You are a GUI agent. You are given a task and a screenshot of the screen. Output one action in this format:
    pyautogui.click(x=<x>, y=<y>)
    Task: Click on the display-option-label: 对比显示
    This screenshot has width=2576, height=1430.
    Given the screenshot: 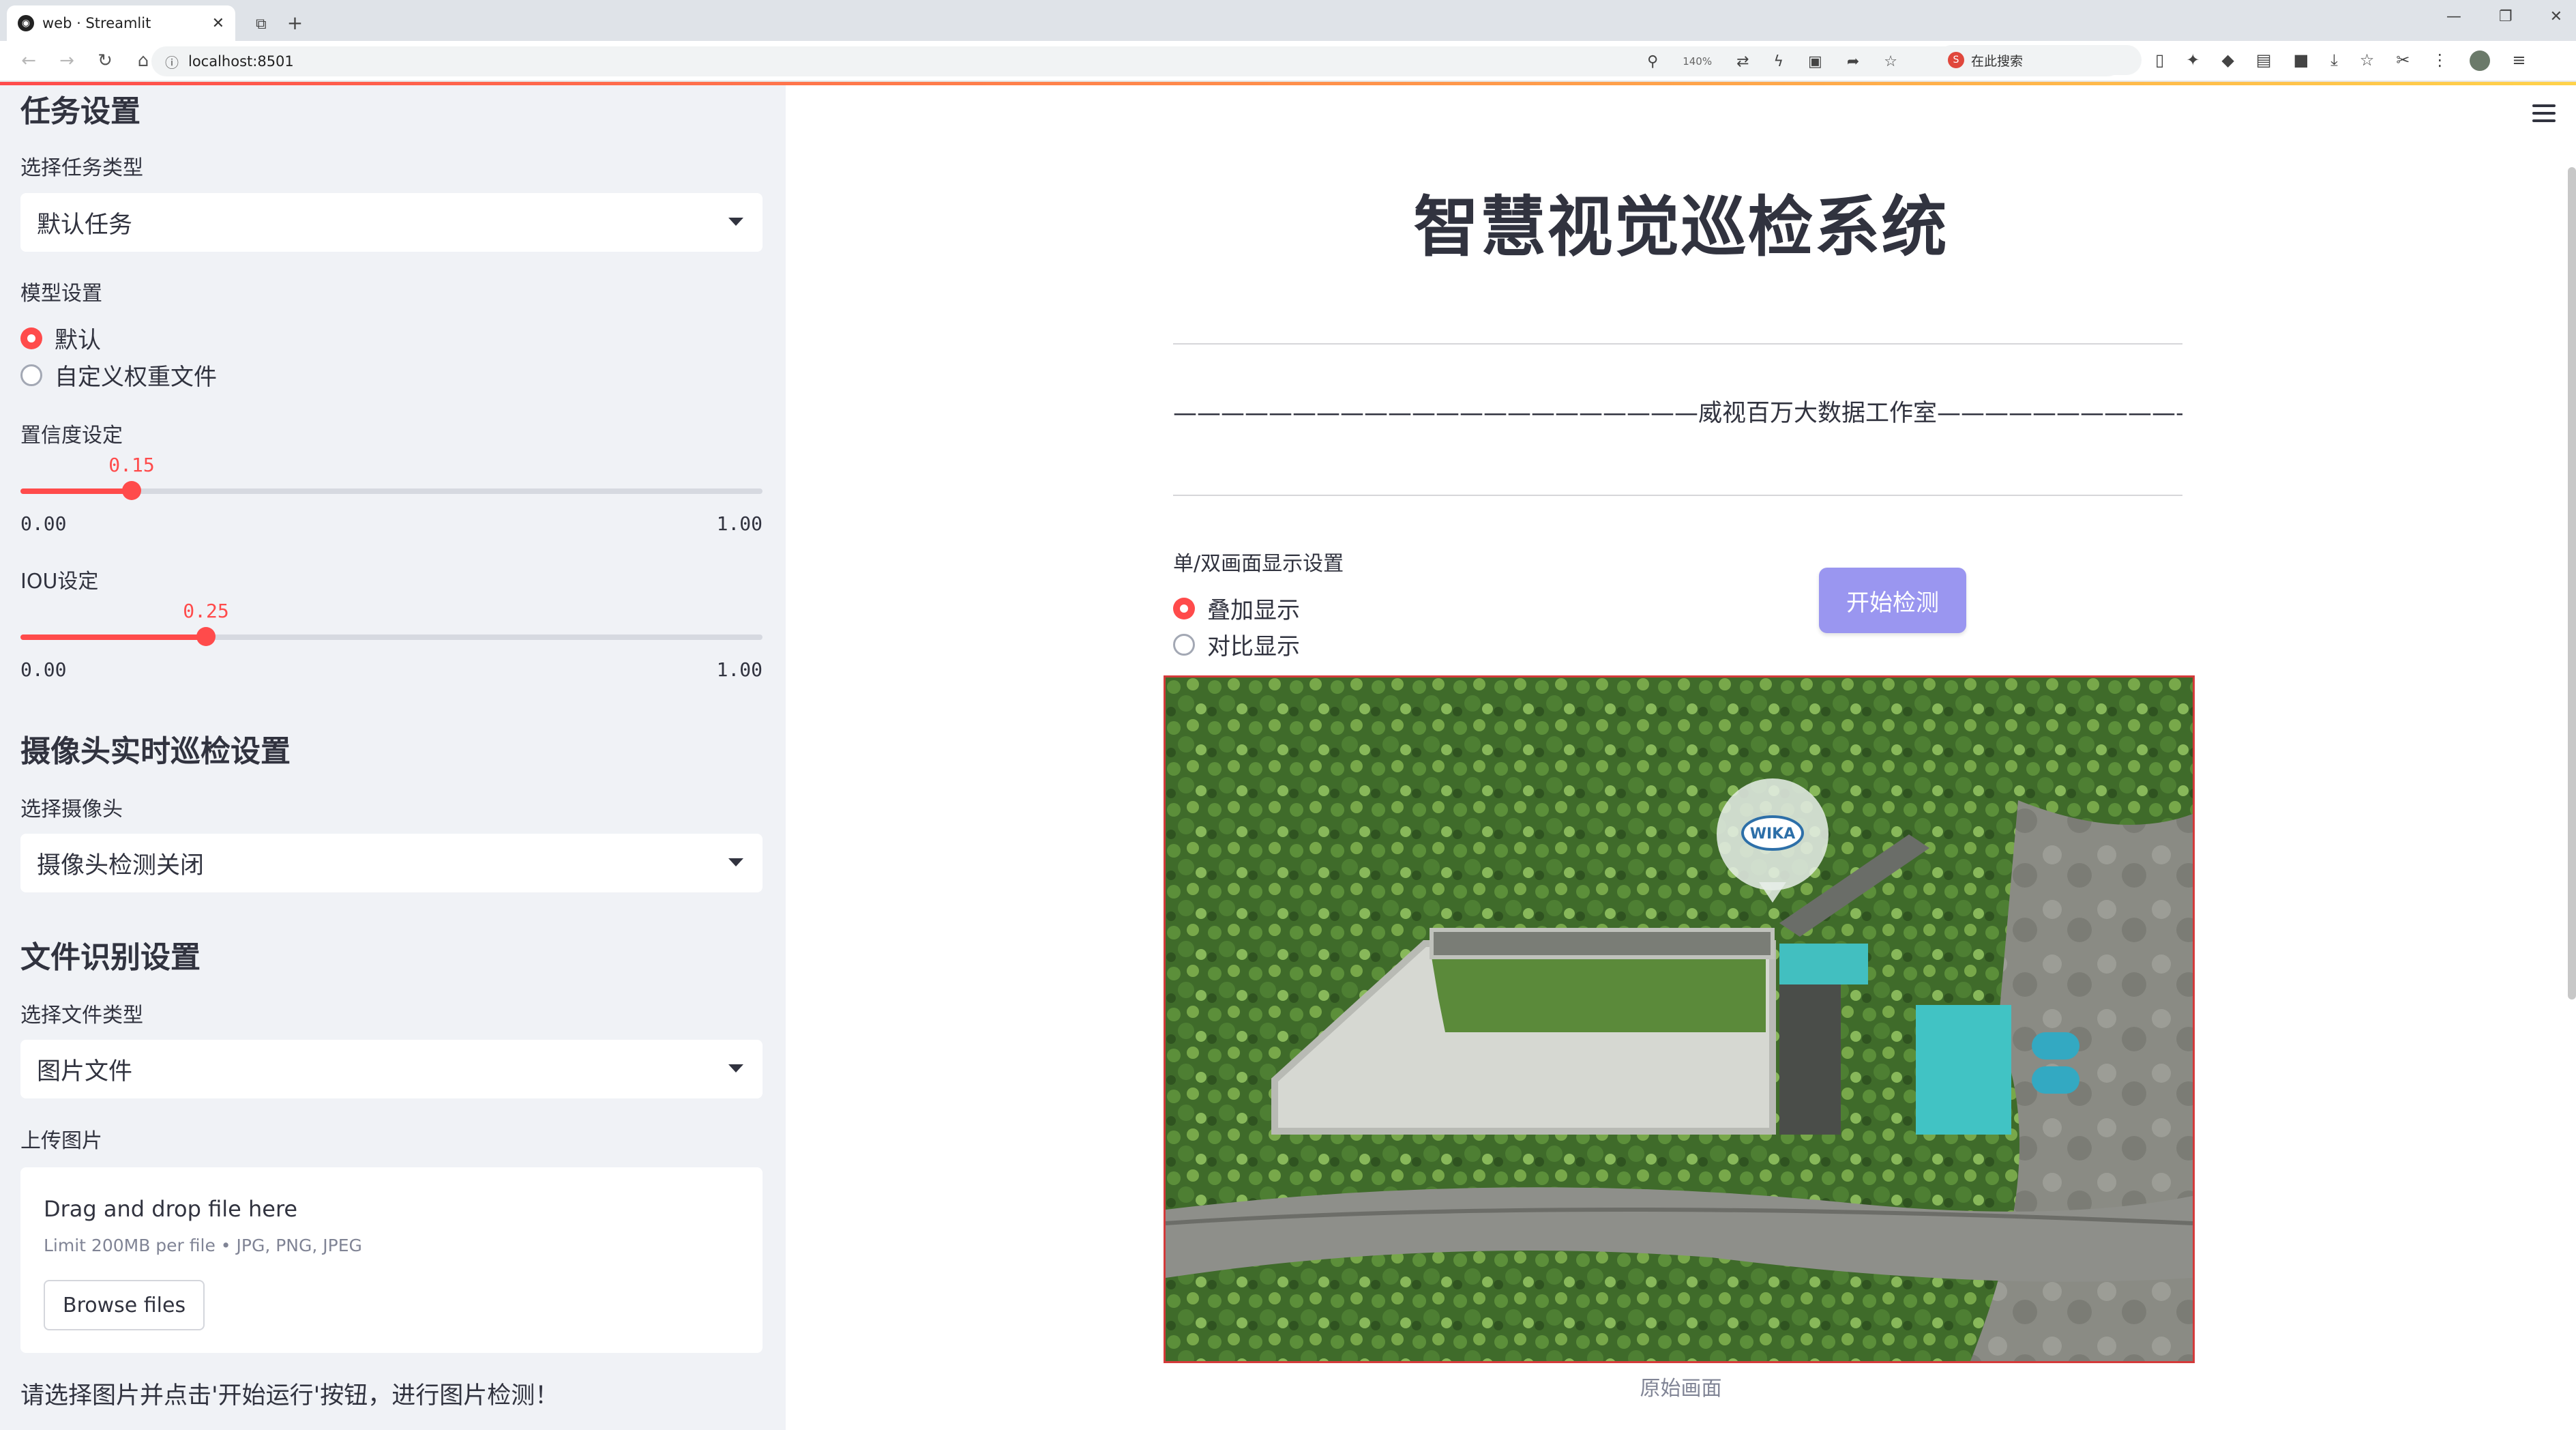 What is the action you would take?
    pyautogui.click(x=1253, y=647)
    